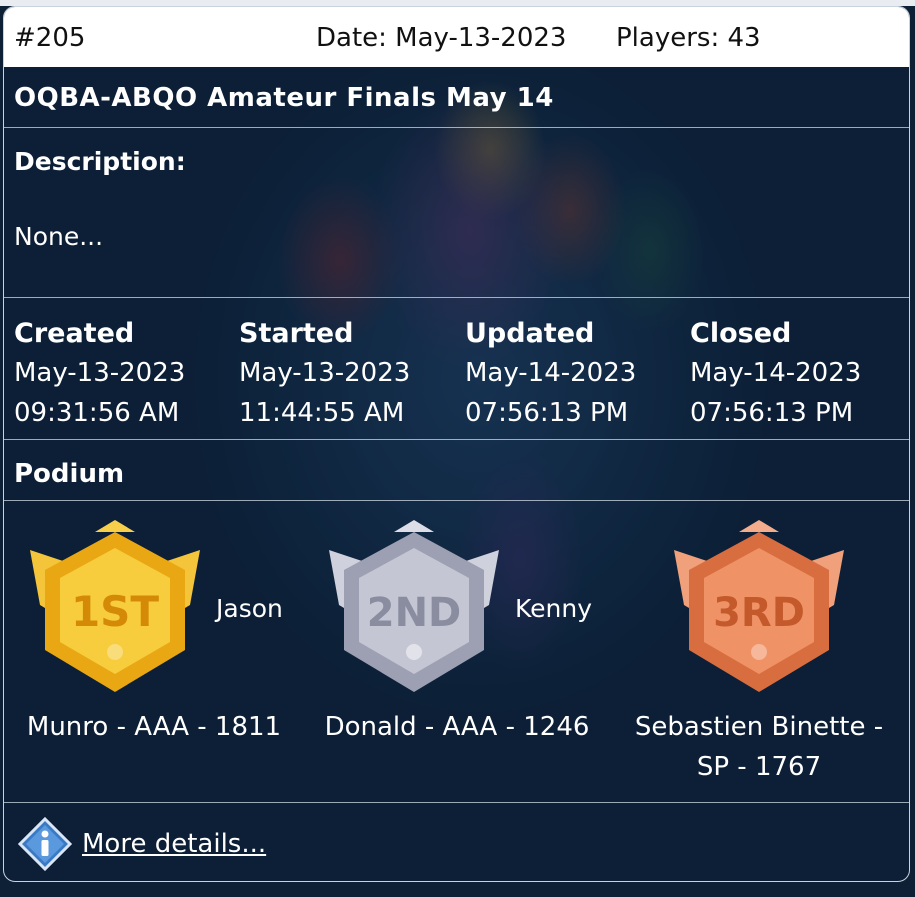 The width and height of the screenshot is (915, 897). I want to click on started-time: 11:44:55 AM, so click(322, 413).